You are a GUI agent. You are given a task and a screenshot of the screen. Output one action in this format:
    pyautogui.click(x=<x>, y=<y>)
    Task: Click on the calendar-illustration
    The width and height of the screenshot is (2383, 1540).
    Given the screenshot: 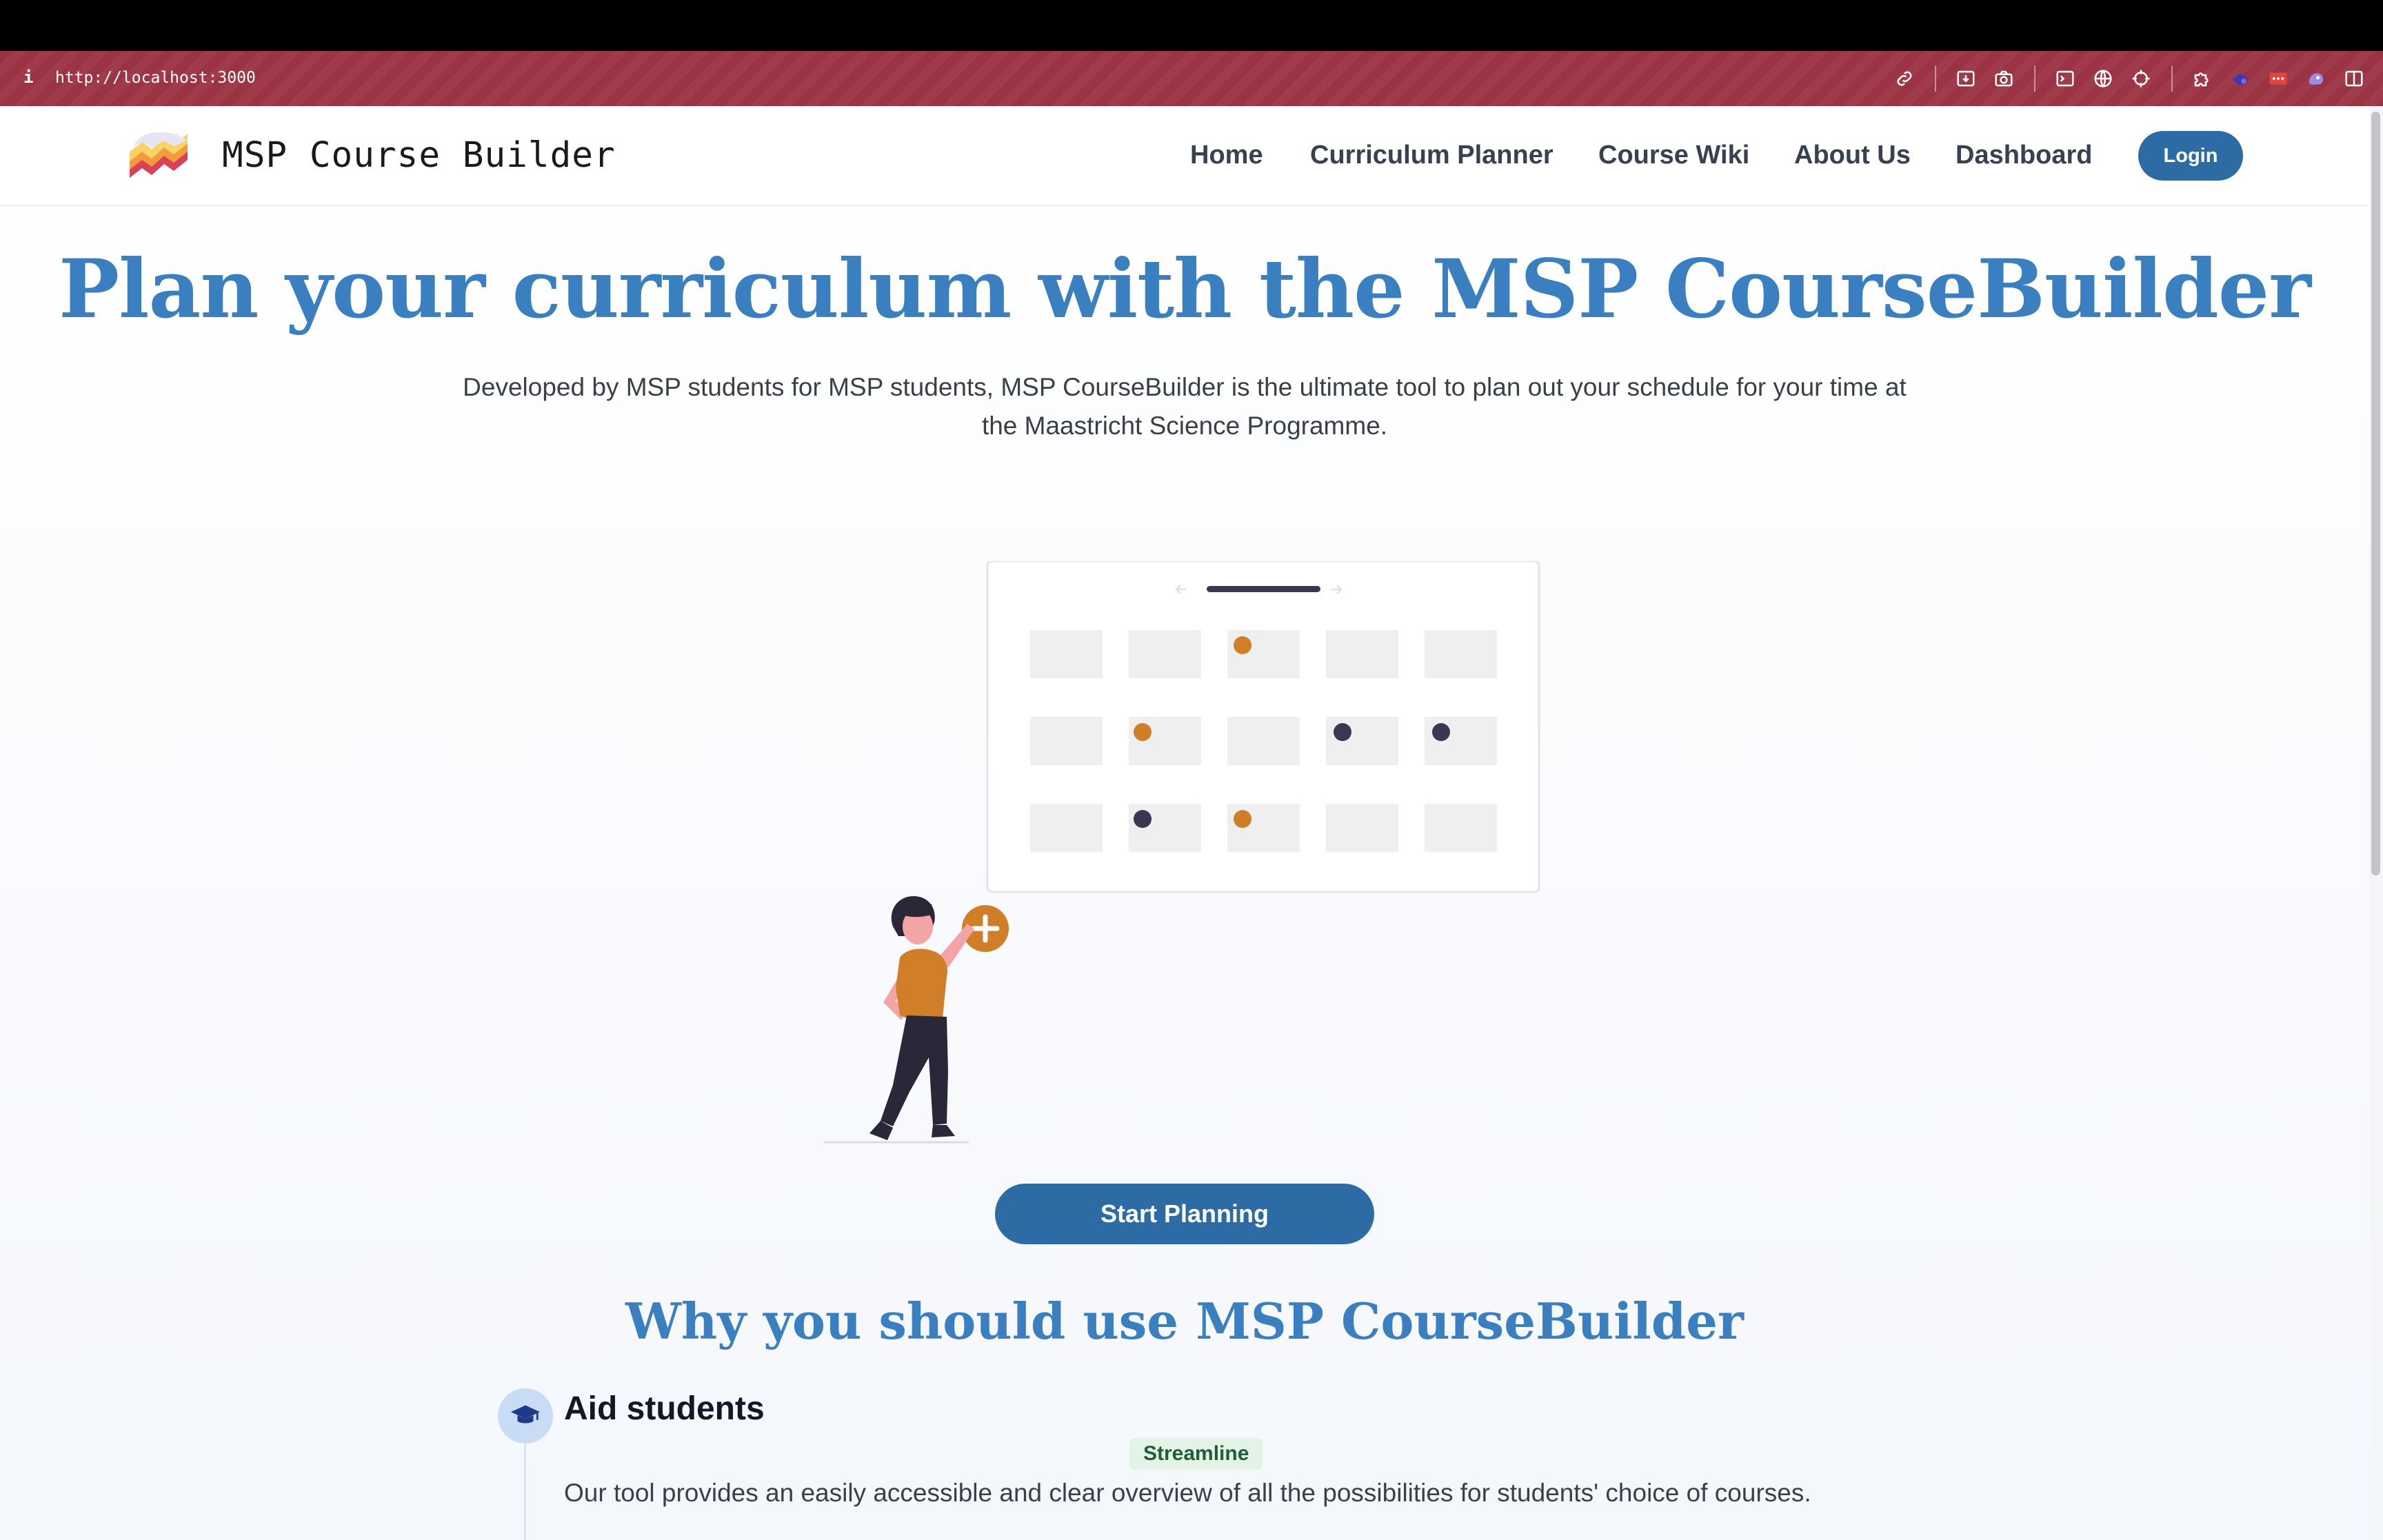 What is the action you would take?
    pyautogui.click(x=1263, y=727)
    